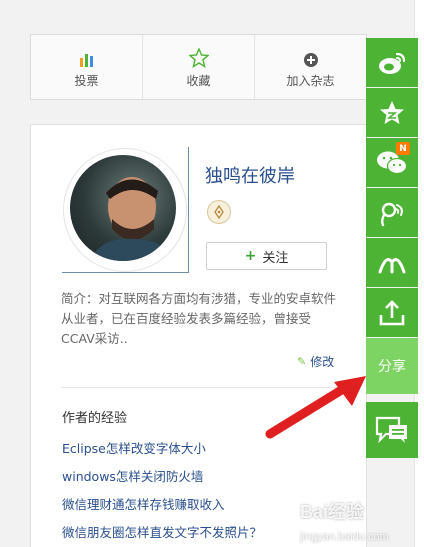 The width and height of the screenshot is (424, 547). I want to click on baidu-watermark: Bai经验 jingyan.baidu.com, so click(362, 521).